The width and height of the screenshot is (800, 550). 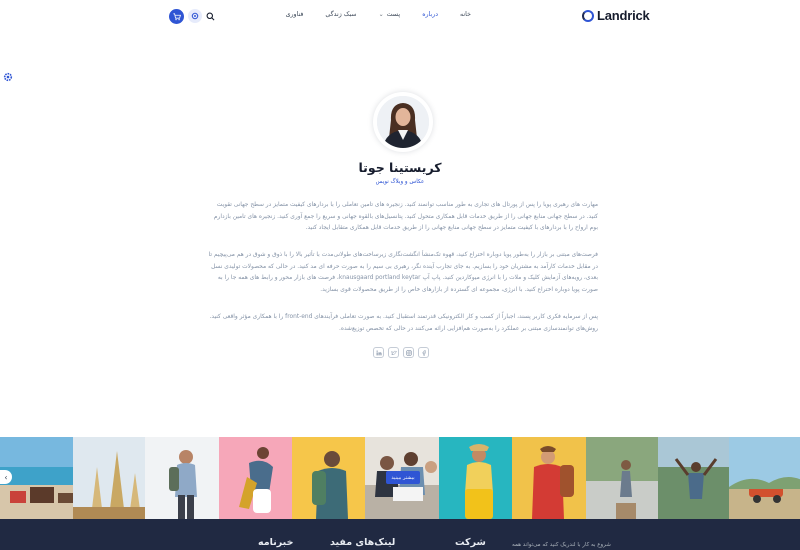 What do you see at coordinates (401, 352) in the screenshot?
I see `social-links` at bounding box center [401, 352].